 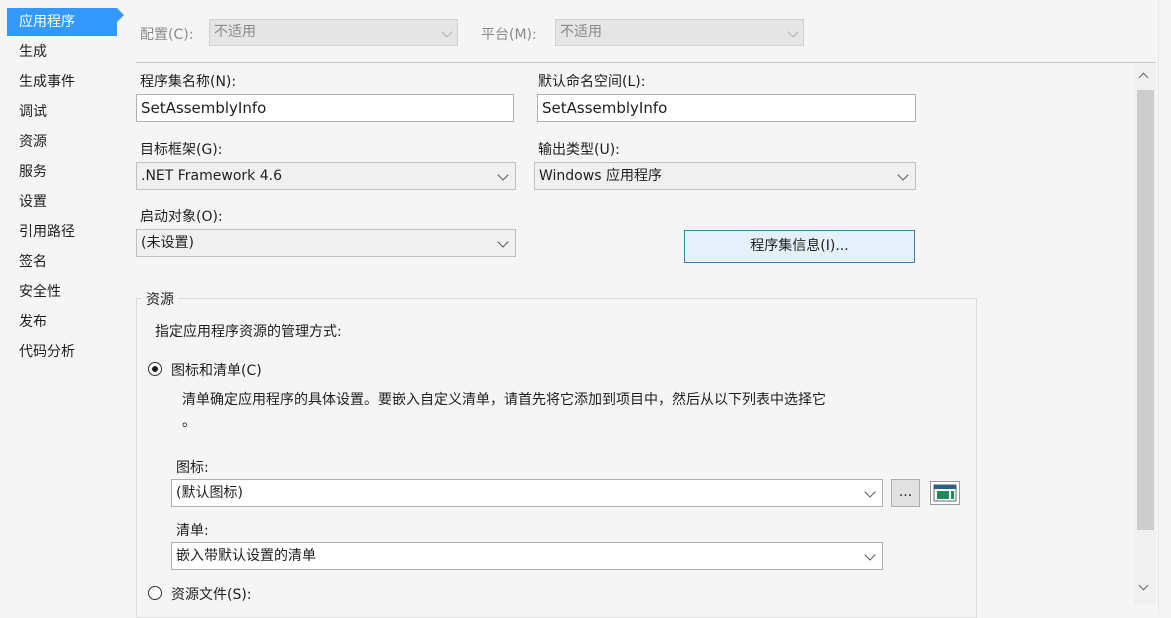 I want to click on default-namespace-label: 默认命名空间(L):, so click(x=592, y=82).